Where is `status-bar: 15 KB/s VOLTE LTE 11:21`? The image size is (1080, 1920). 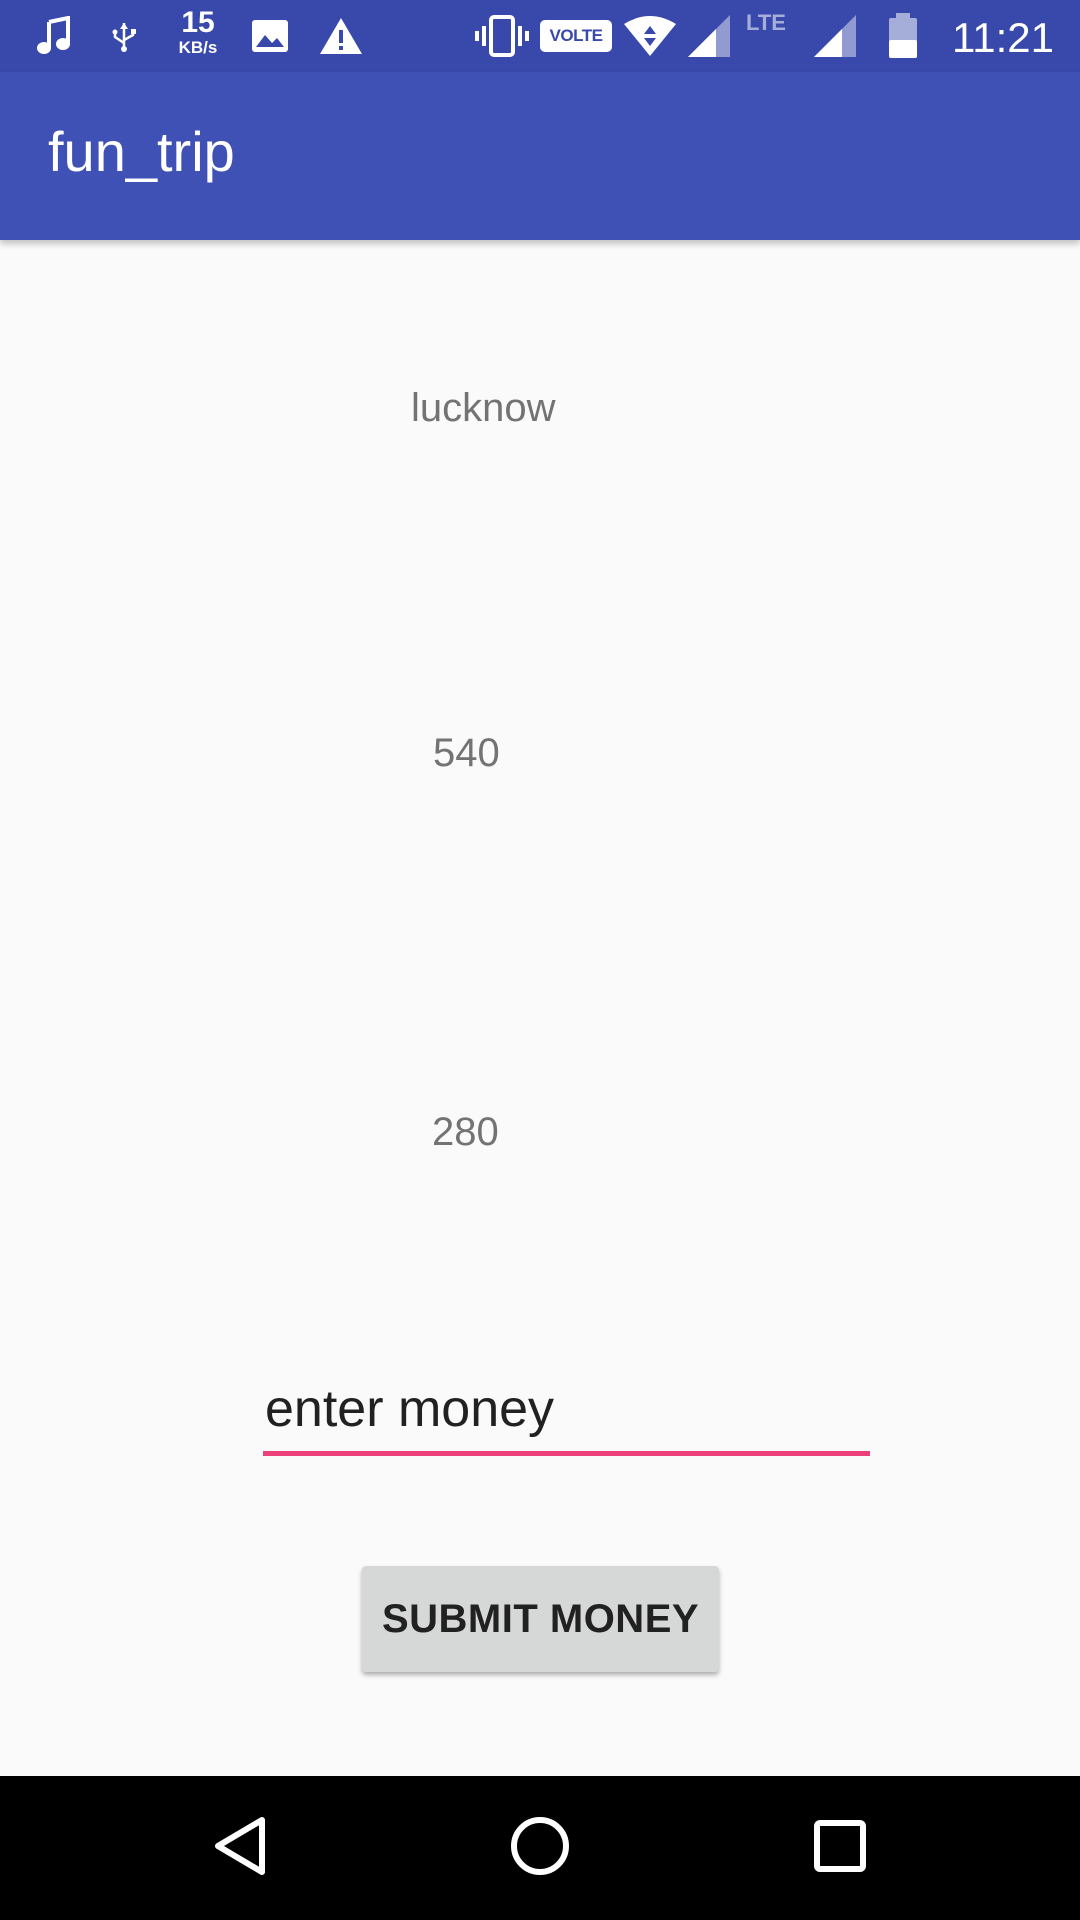
status-bar: 15 KB/s VOLTE LTE 11:21 is located at coordinates (540, 36).